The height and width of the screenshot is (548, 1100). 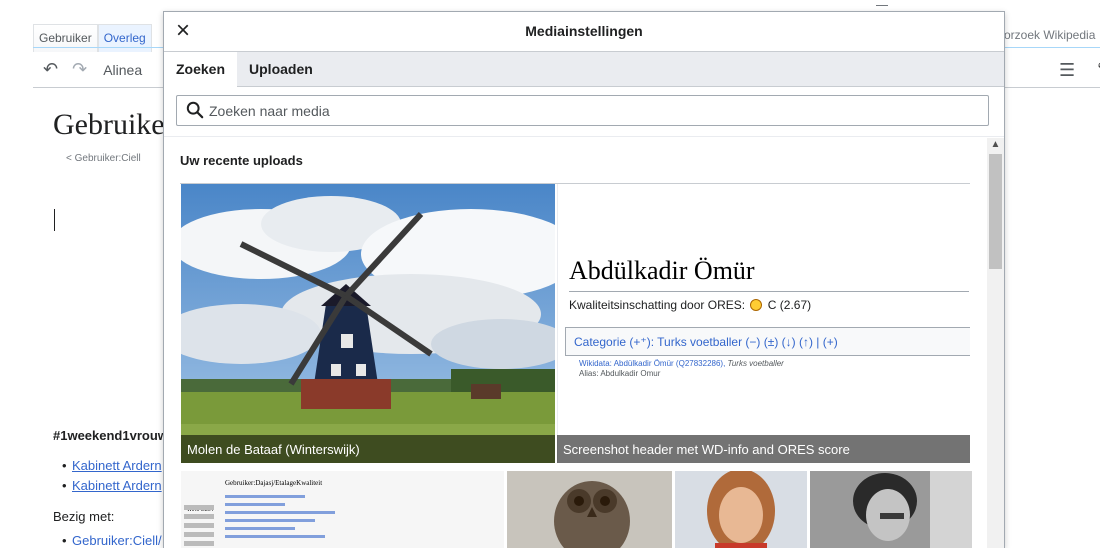 I want to click on wiki-search-input: orzoek Wikipedia, so click(x=1049, y=35).